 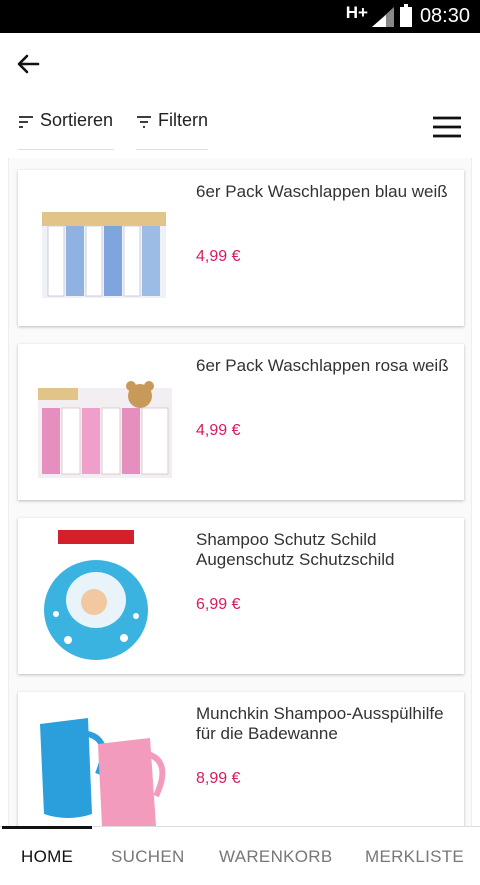 I want to click on nav-search: SUCHEN, so click(x=148, y=857).